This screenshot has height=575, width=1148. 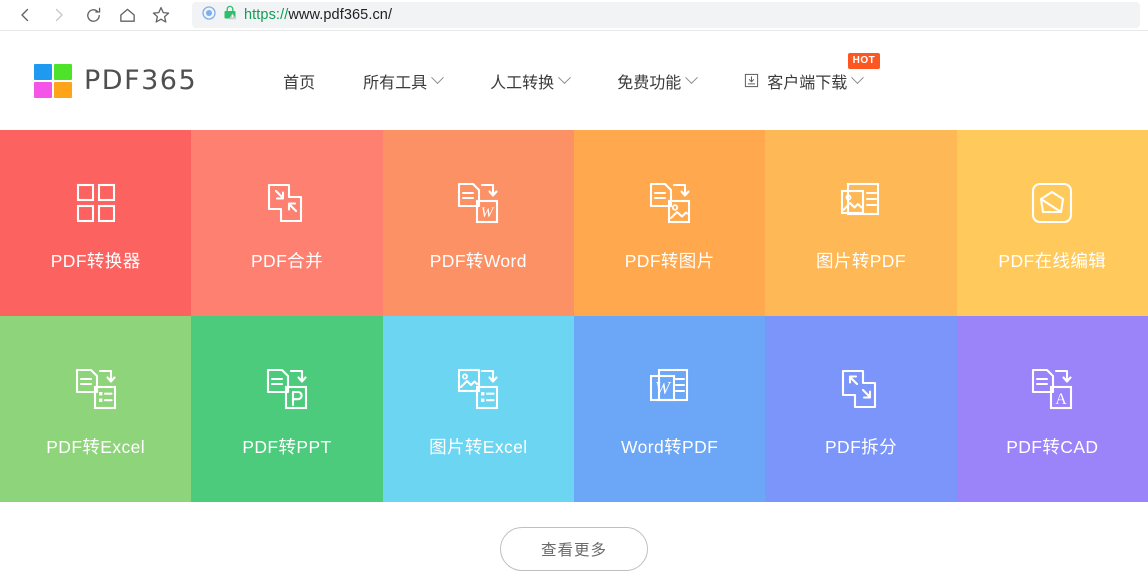 What do you see at coordinates (266, 15) in the screenshot?
I see `url-scheme: https://` at bounding box center [266, 15].